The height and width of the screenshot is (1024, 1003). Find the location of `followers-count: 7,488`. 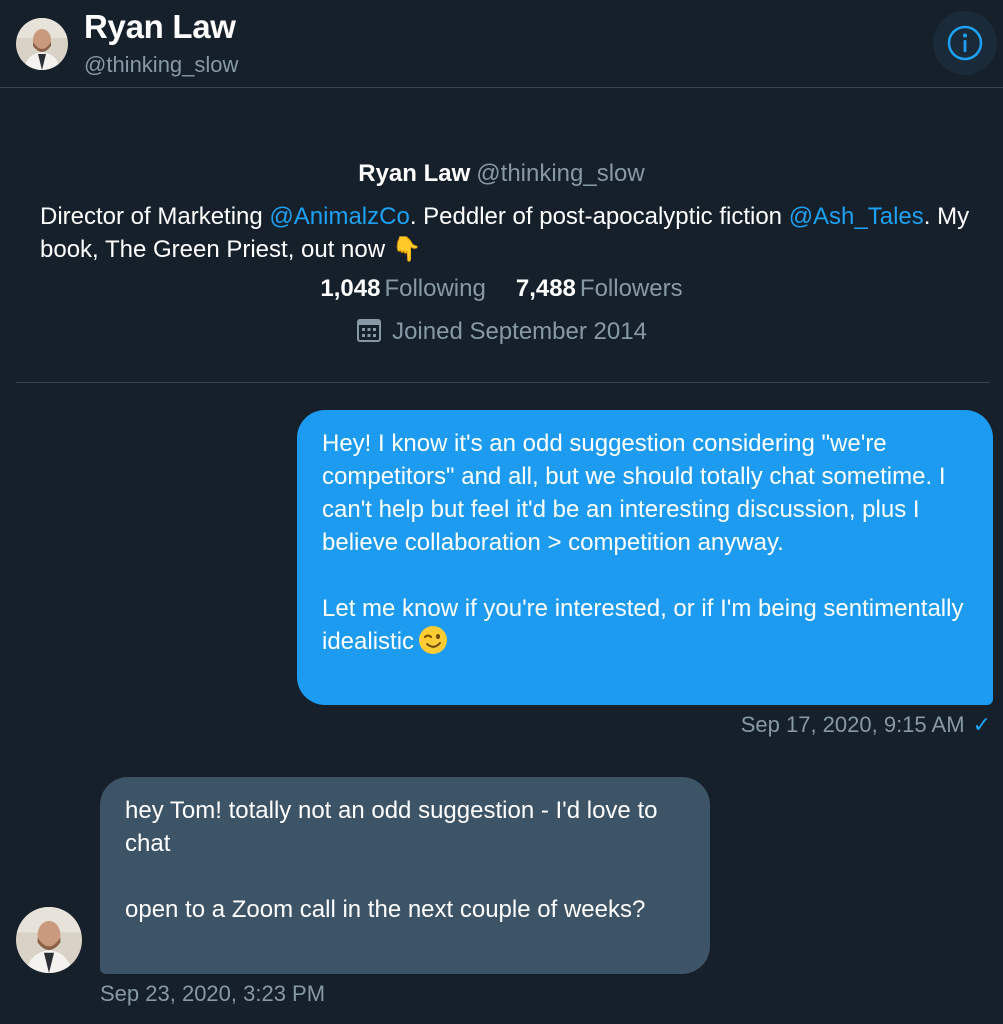

followers-count: 7,488 is located at coordinates (545, 288).